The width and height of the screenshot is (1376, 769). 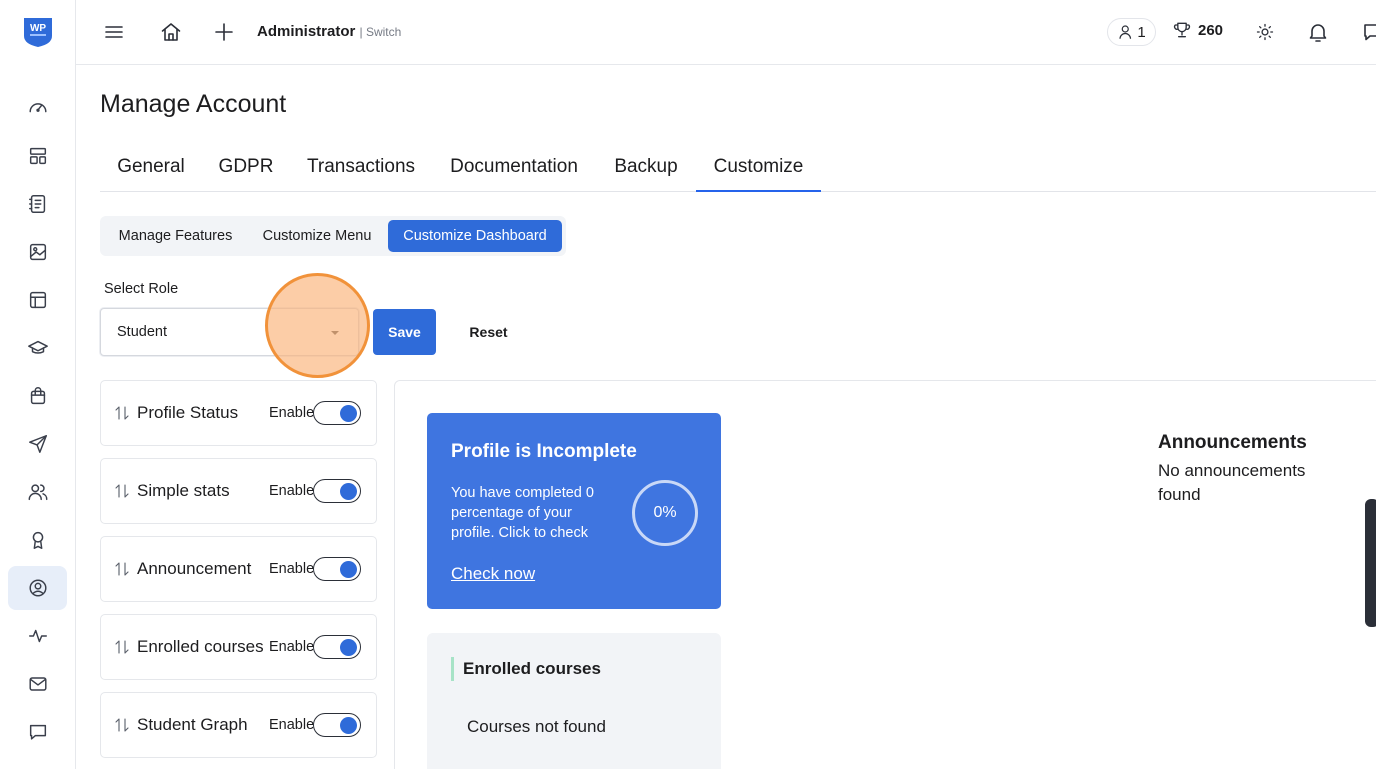 I want to click on account-icon, so click(x=37, y=588).